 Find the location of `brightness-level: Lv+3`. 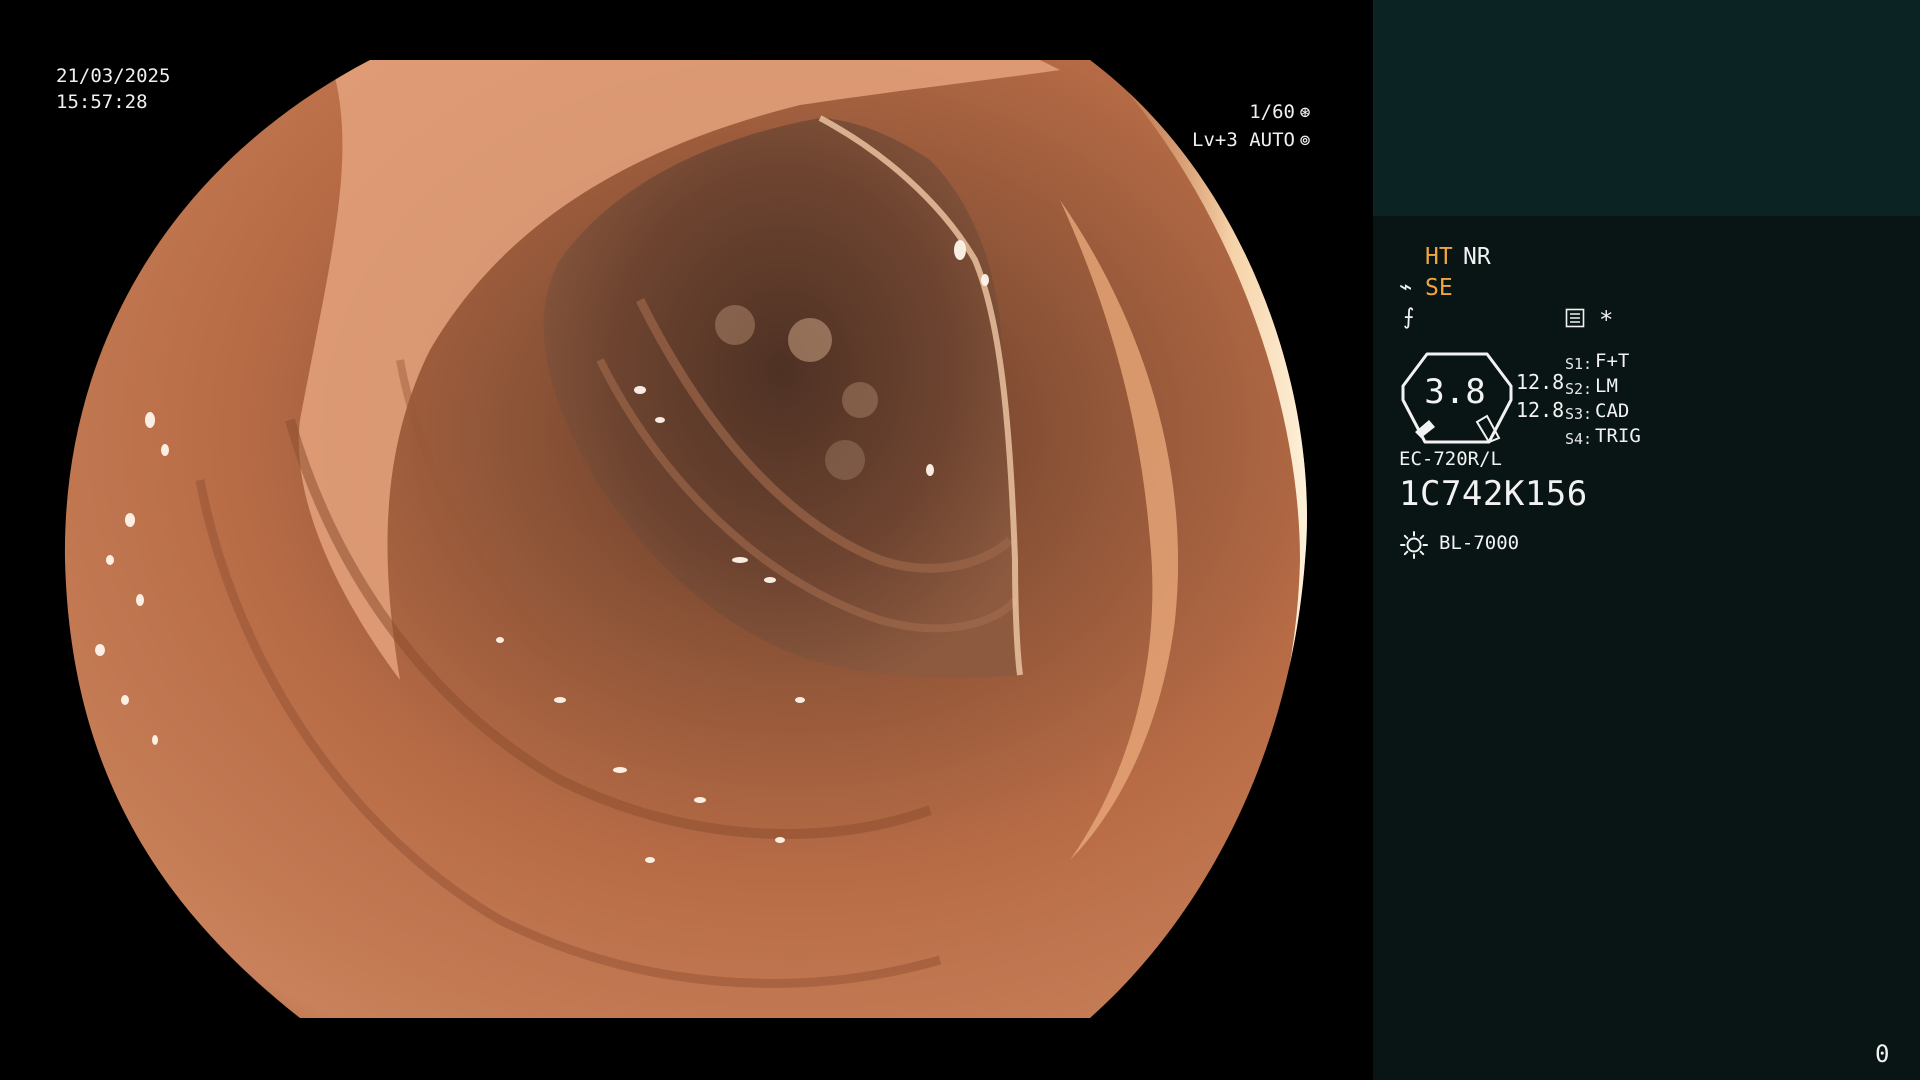

brightness-level: Lv+3 is located at coordinates (1215, 140).